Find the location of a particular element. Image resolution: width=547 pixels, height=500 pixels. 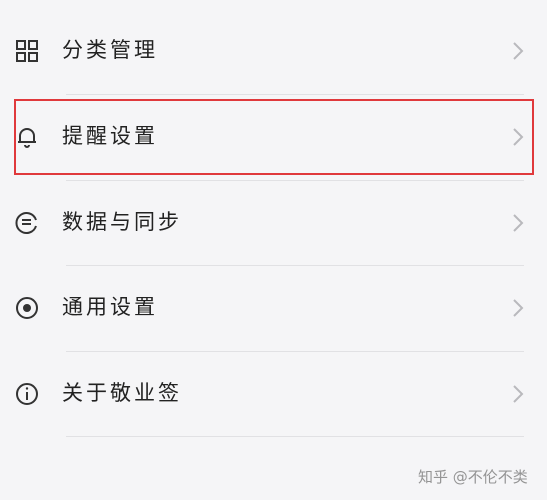

info-icon is located at coordinates (27, 394).